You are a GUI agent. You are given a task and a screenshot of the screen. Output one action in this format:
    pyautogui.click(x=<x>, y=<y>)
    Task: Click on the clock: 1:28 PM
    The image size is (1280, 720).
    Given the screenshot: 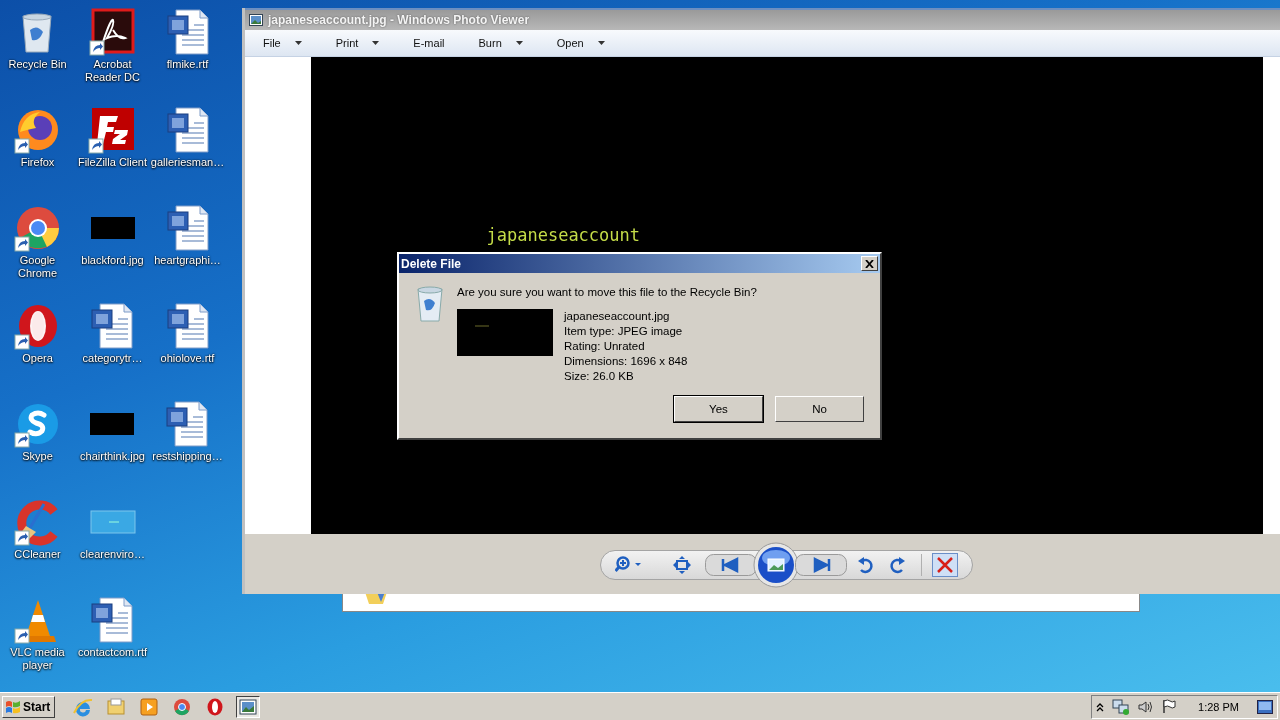 What is the action you would take?
    pyautogui.click(x=1218, y=706)
    